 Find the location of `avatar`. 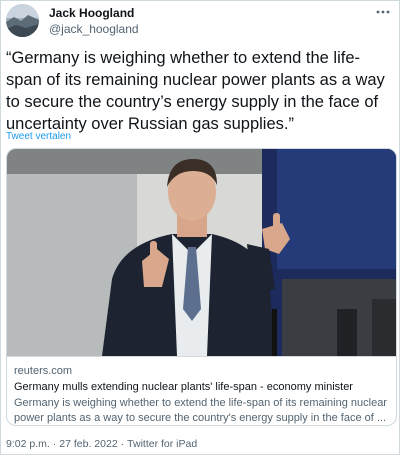

avatar is located at coordinates (22, 20).